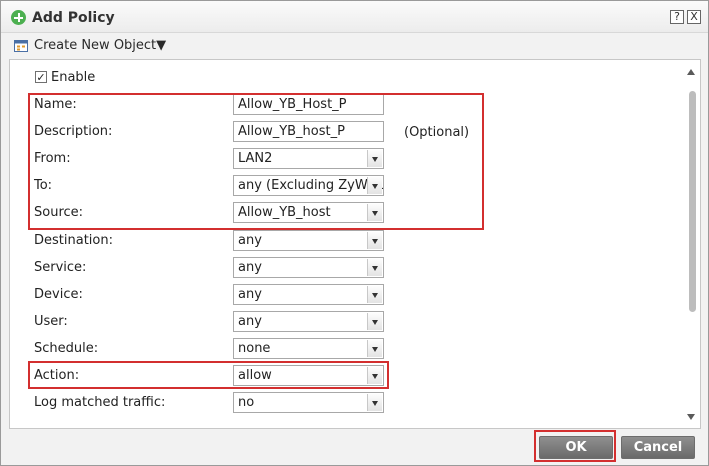 This screenshot has width=709, height=466. I want to click on to-label: To:, so click(43, 185).